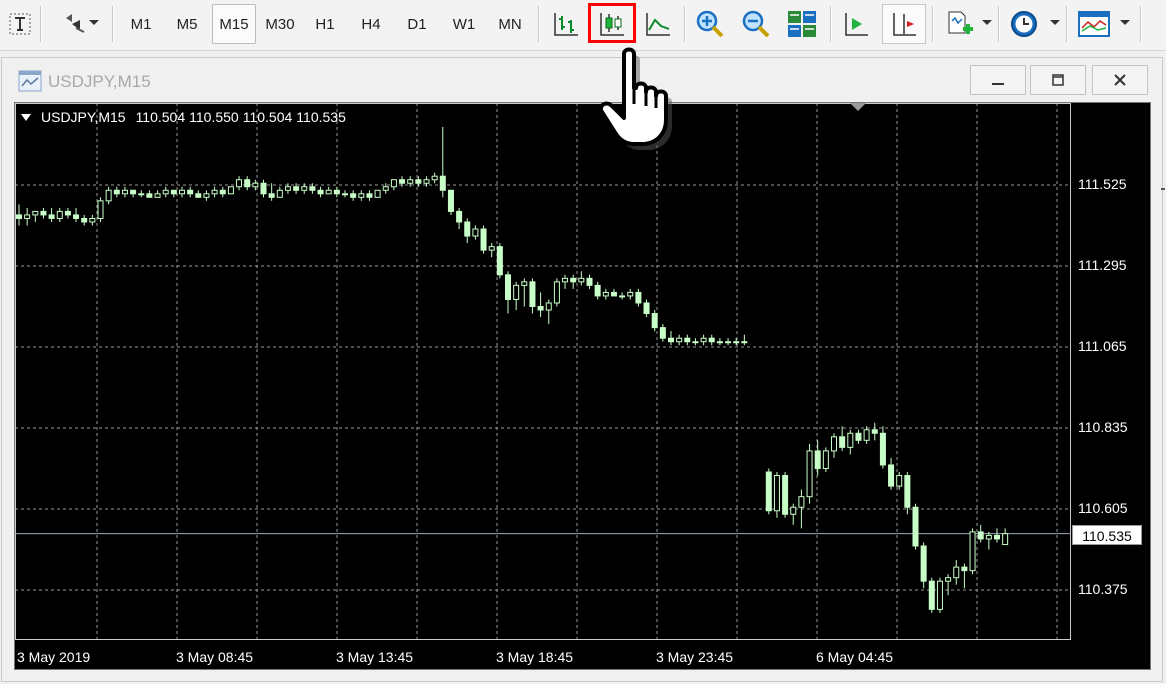 Image resolution: width=1166 pixels, height=684 pixels. I want to click on chart-window-icon, so click(30, 81).